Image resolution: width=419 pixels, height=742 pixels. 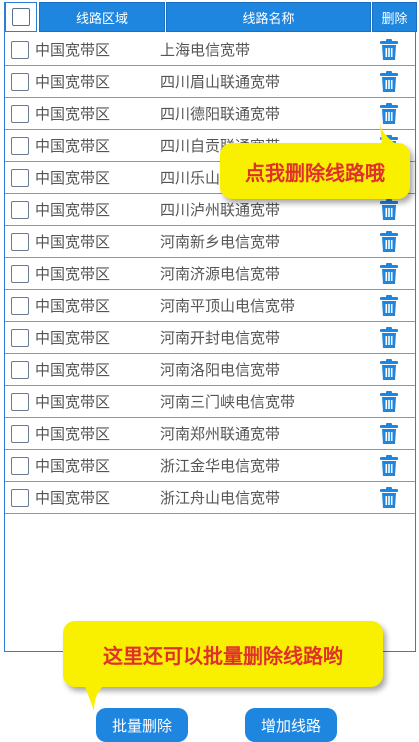 I want to click on row-name: 浙江金华电信宽带, so click(x=220, y=466).